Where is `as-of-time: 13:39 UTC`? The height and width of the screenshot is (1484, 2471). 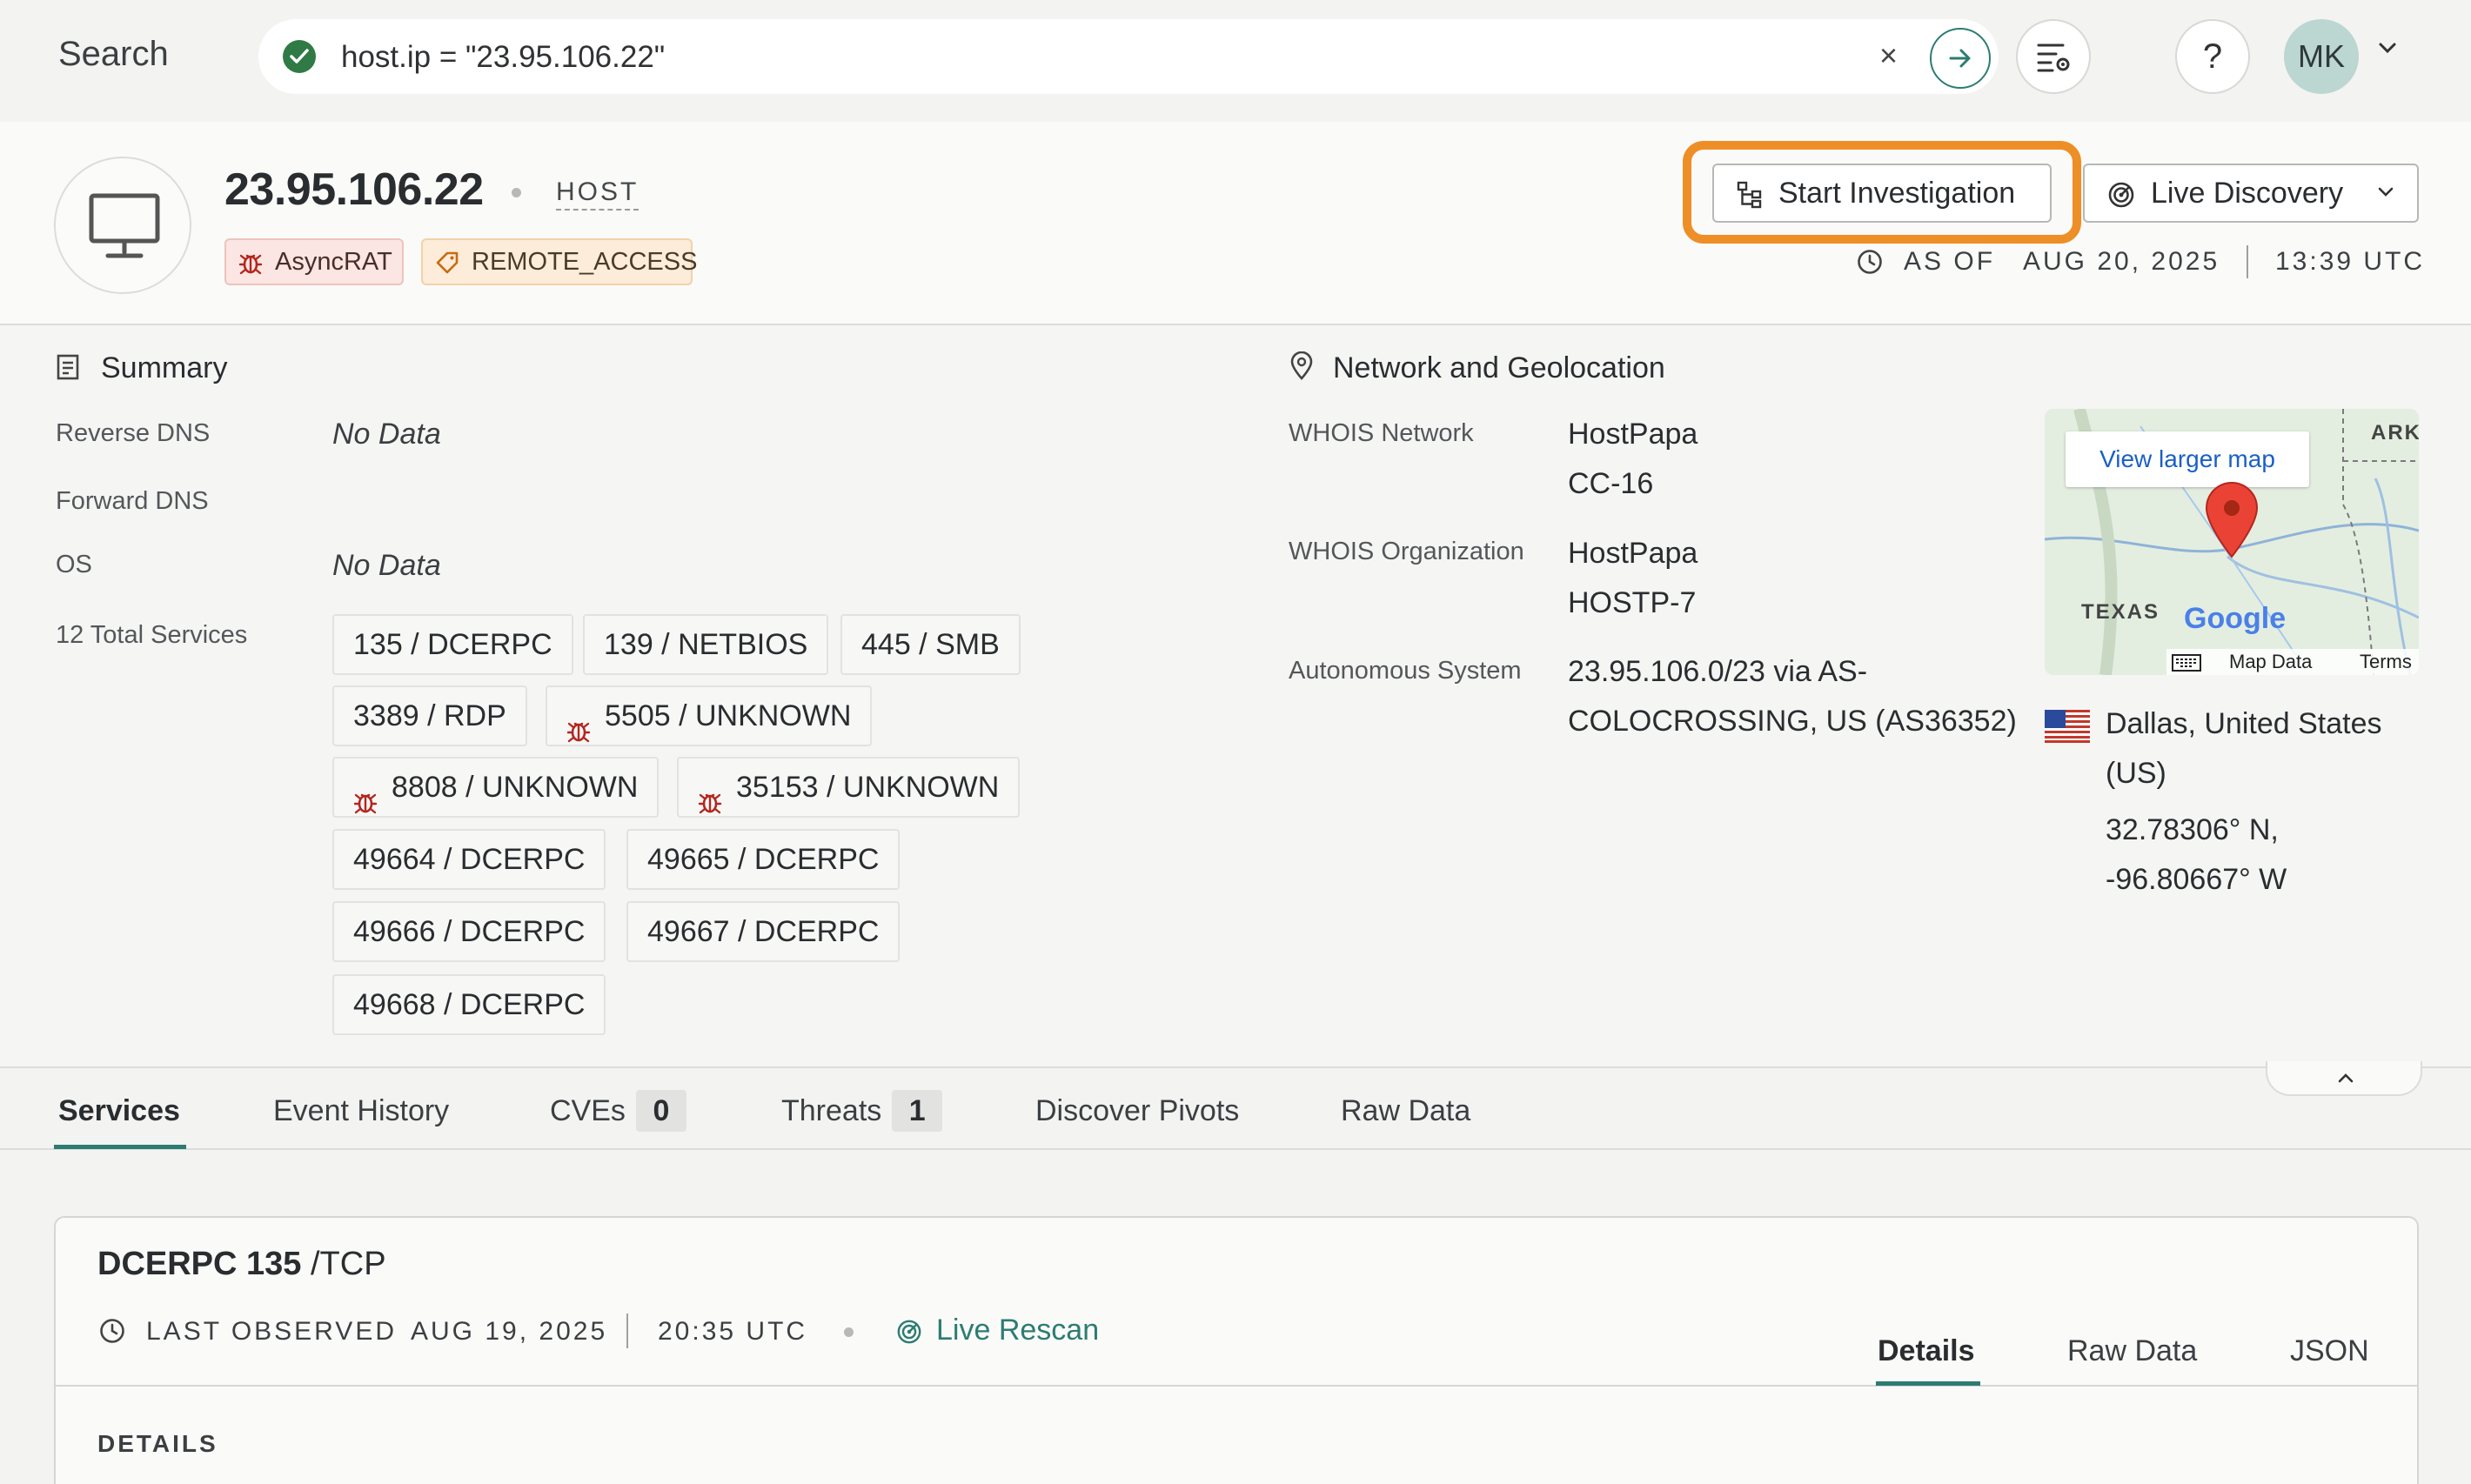
as-of-time: 13:39 UTC is located at coordinates (2350, 261).